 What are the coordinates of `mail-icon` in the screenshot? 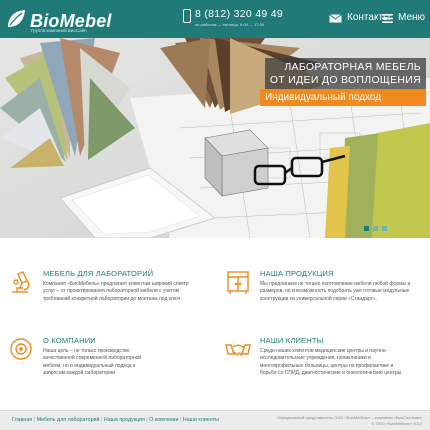 It's located at (335, 18).